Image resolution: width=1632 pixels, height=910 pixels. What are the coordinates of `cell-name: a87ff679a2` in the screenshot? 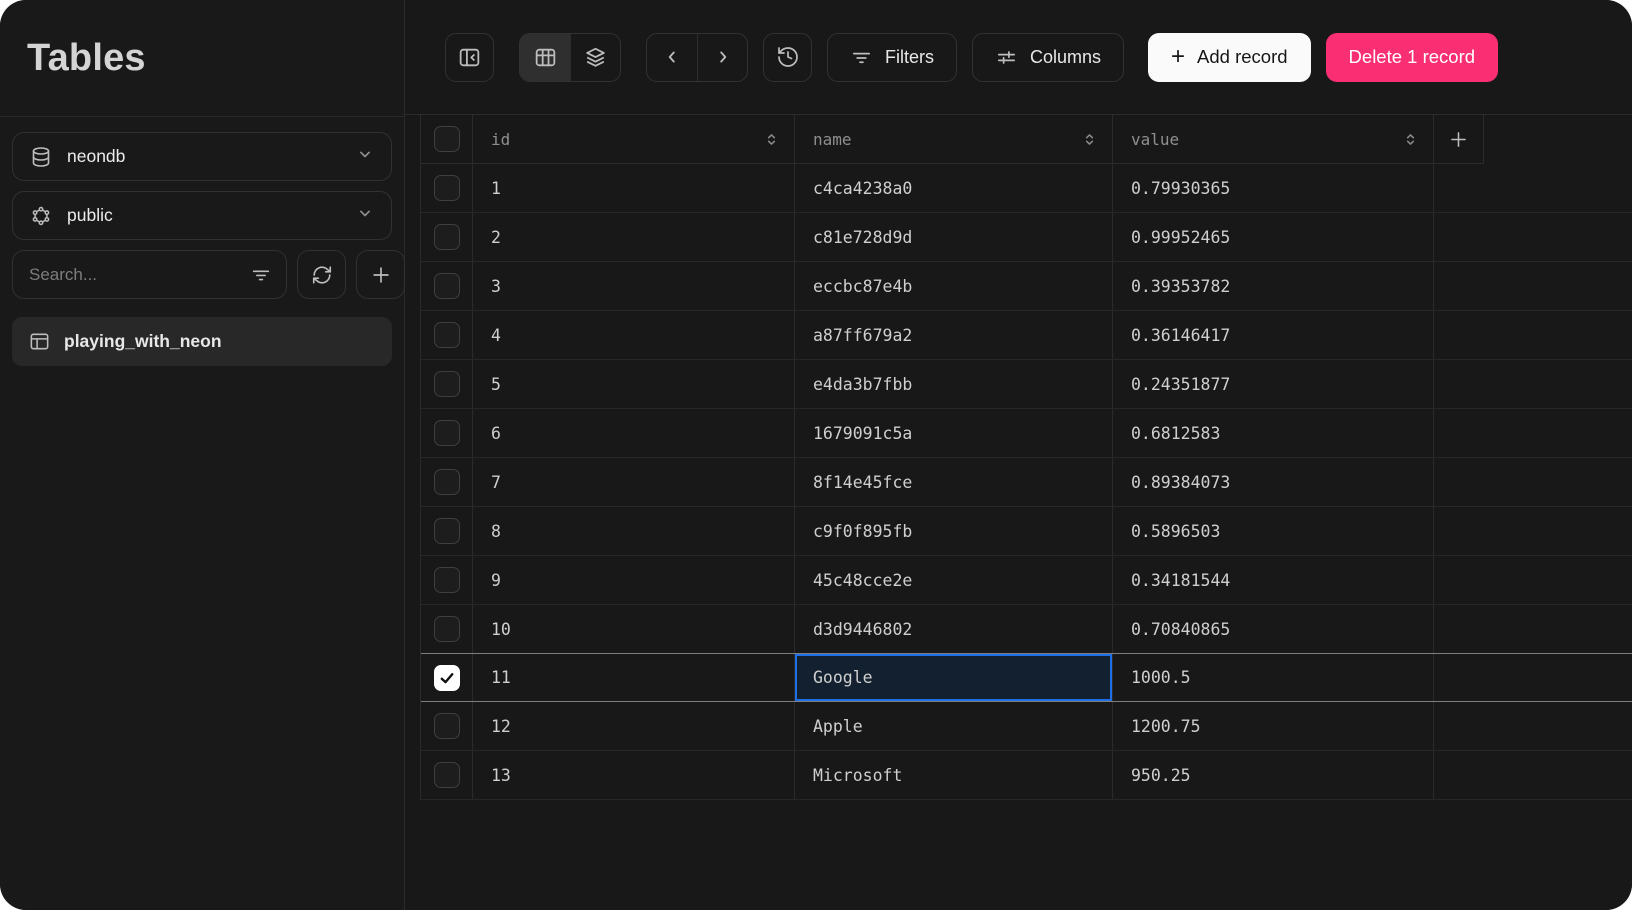 It's located at (954, 335).